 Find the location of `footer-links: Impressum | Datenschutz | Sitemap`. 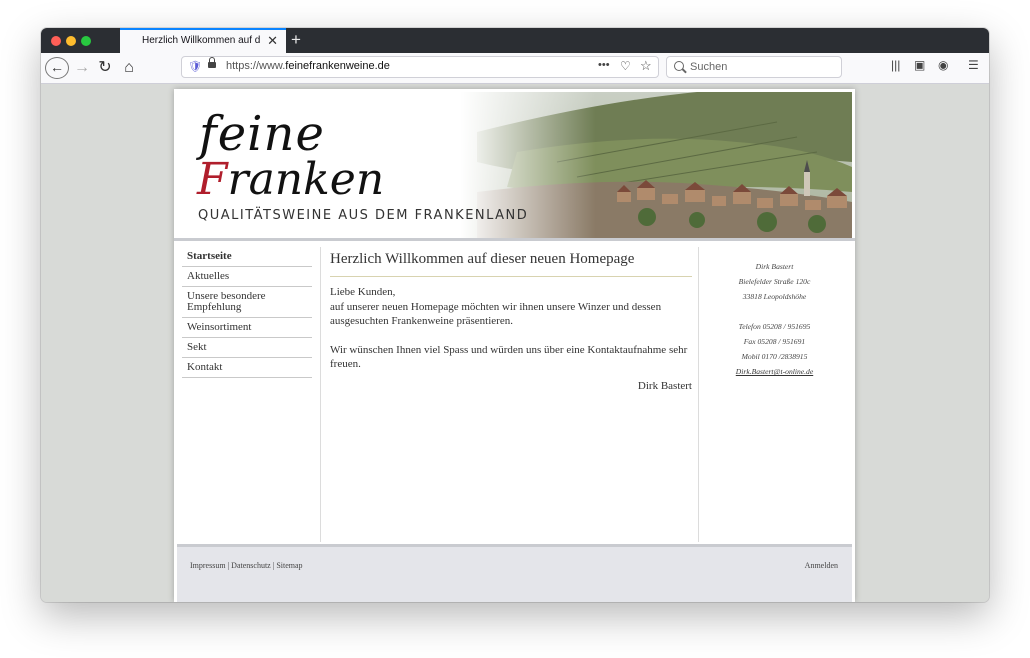

footer-links: Impressum | Datenschutz | Sitemap is located at coordinates (246, 565).